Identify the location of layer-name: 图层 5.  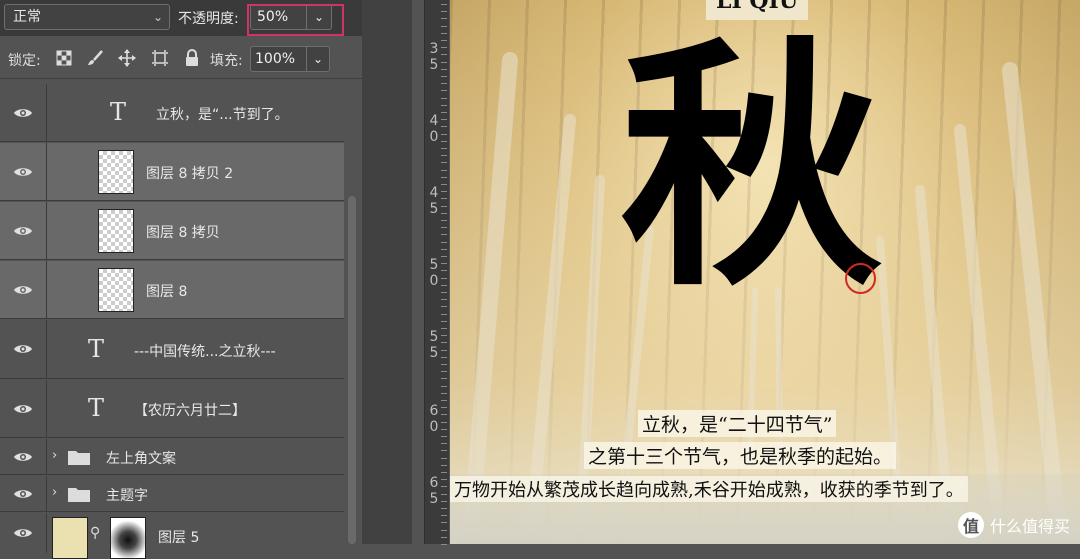
(179, 538).